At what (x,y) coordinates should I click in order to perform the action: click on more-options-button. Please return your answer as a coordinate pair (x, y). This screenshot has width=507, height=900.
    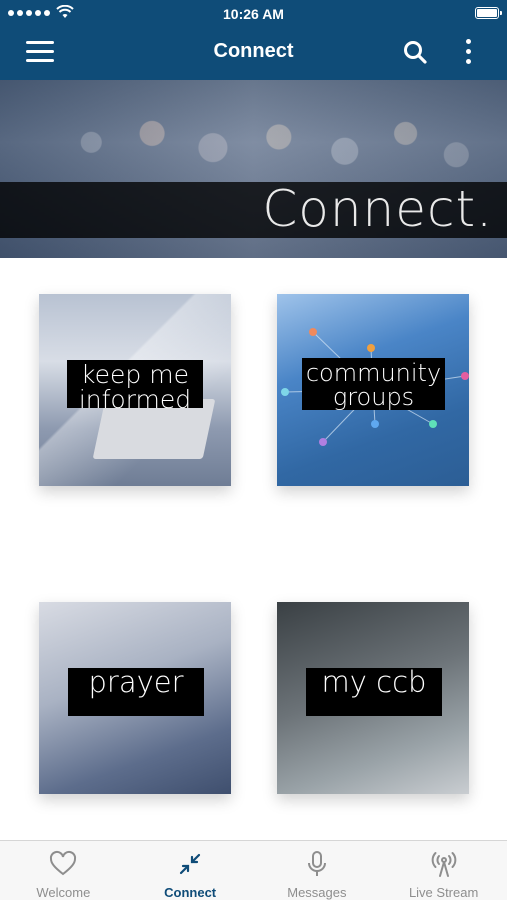
    Looking at the image, I should click on (468, 53).